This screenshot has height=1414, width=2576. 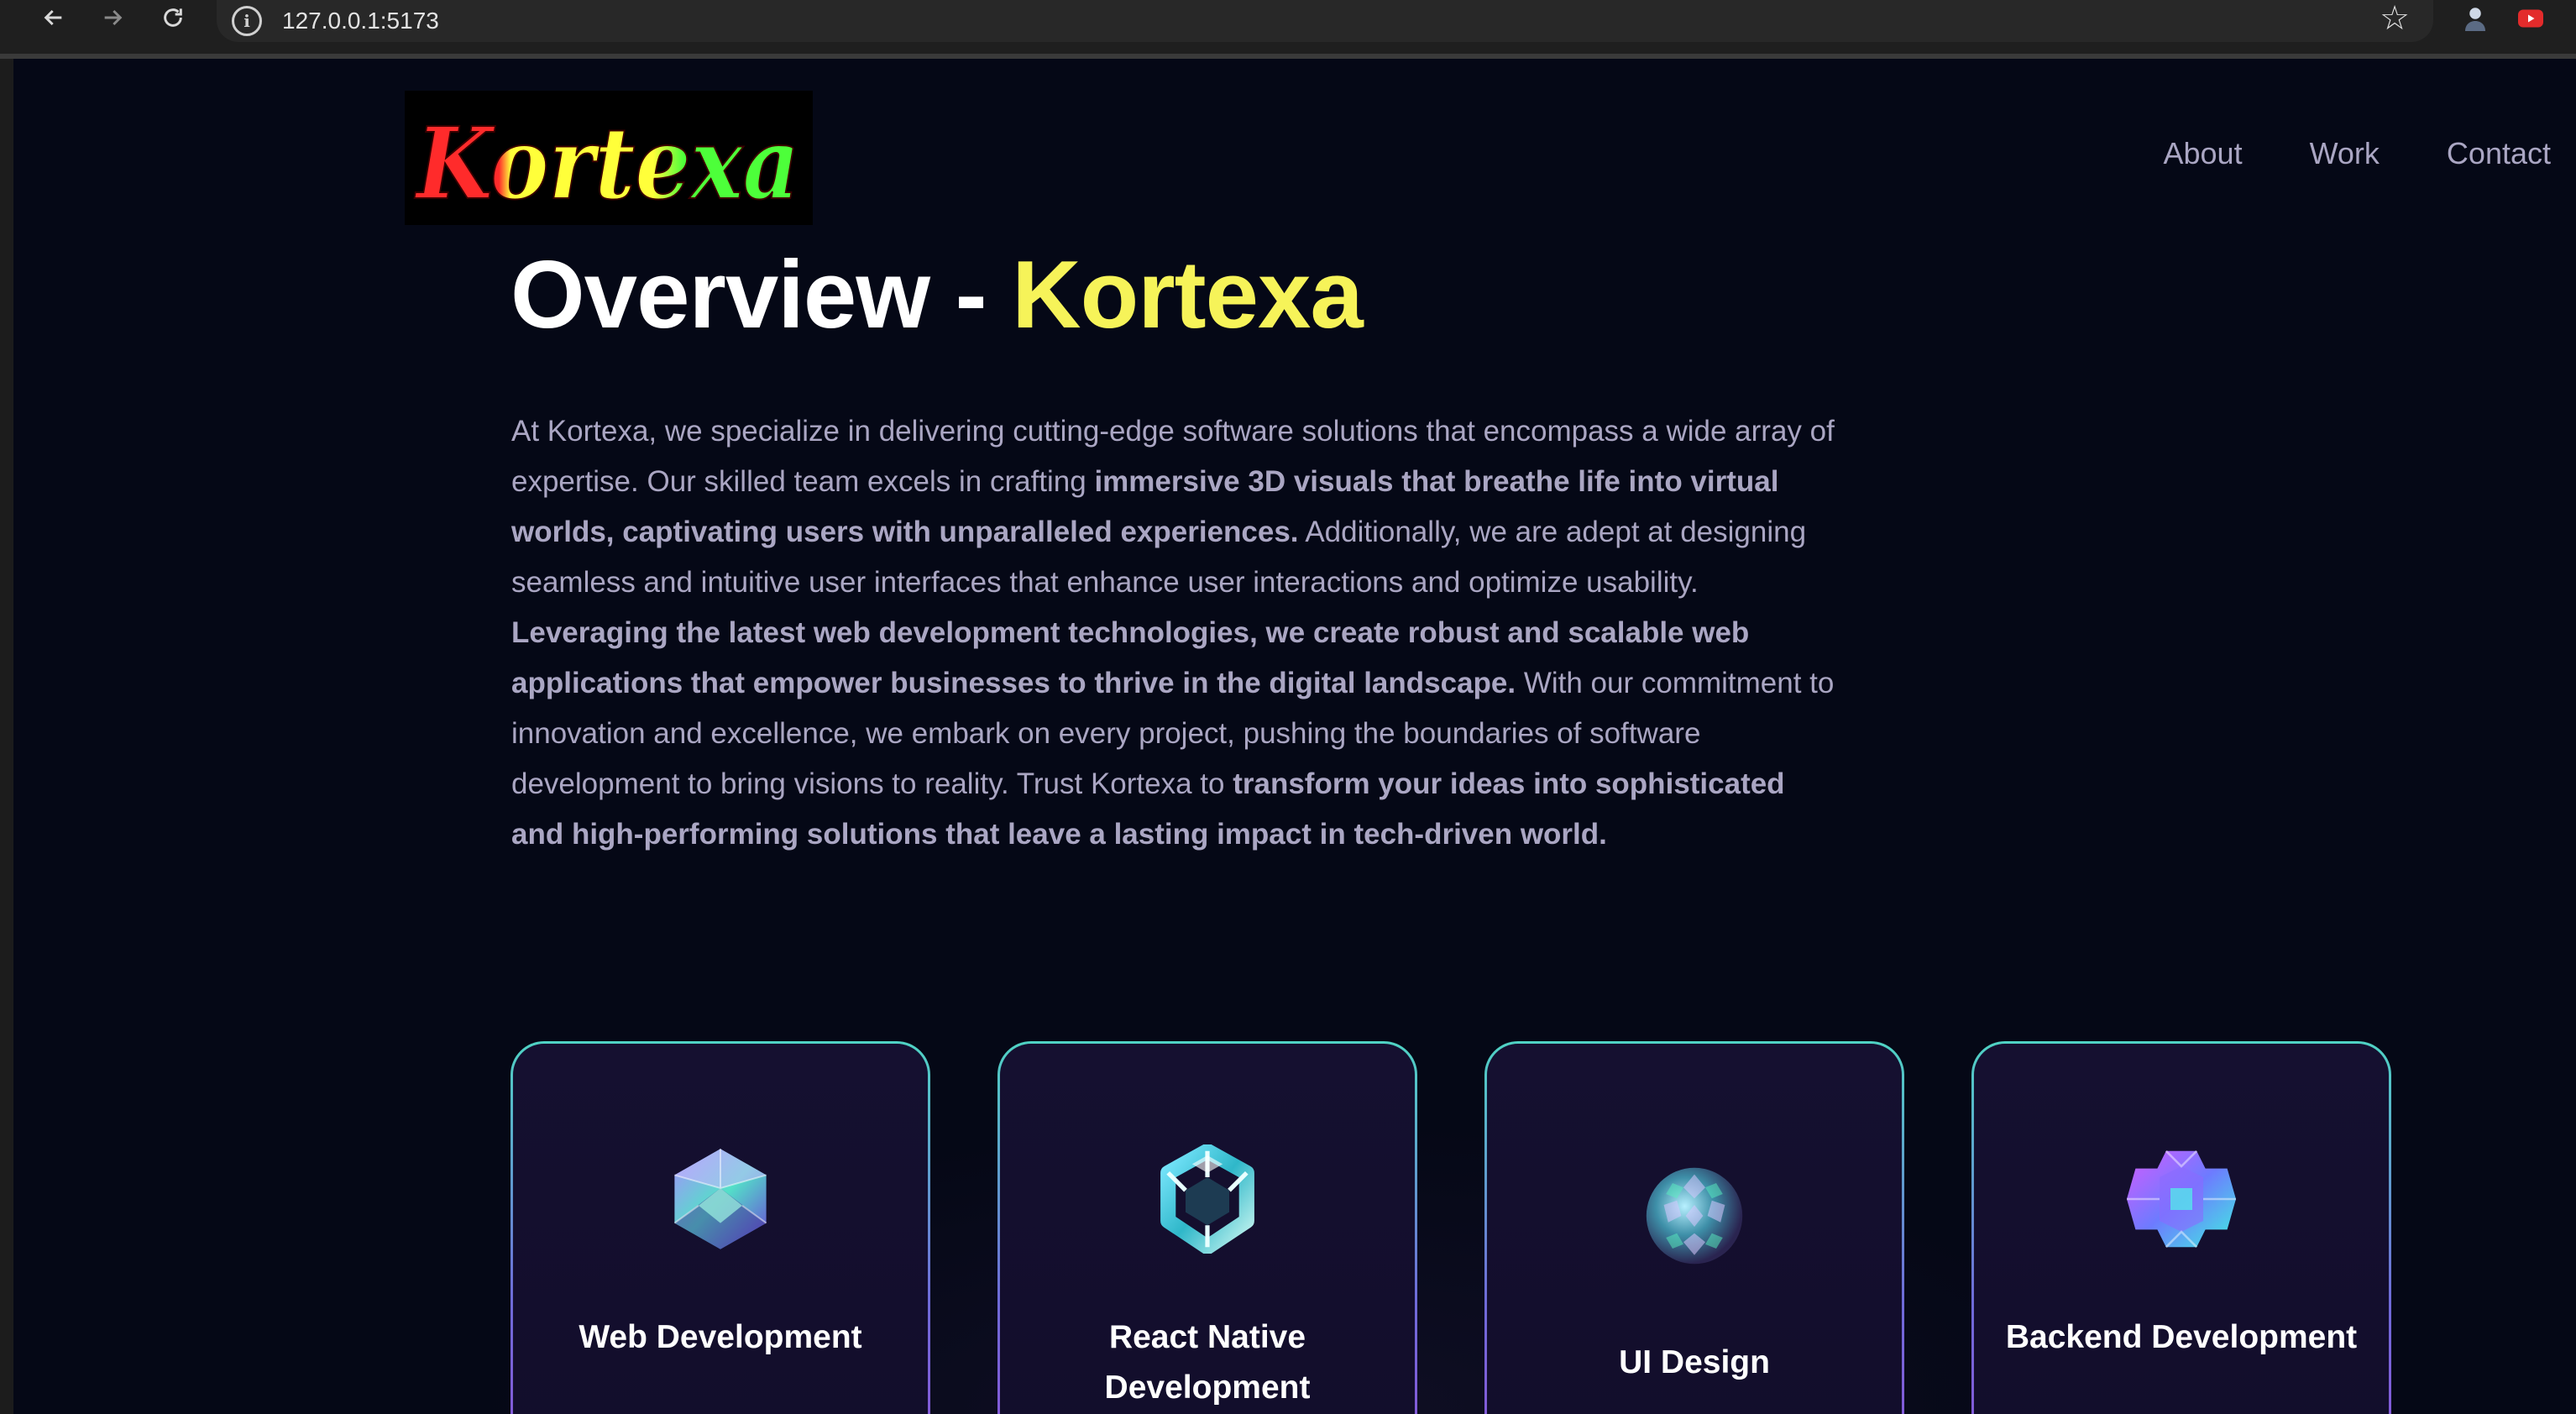 I want to click on main-nav: About Work Contact, so click(x=2358, y=153).